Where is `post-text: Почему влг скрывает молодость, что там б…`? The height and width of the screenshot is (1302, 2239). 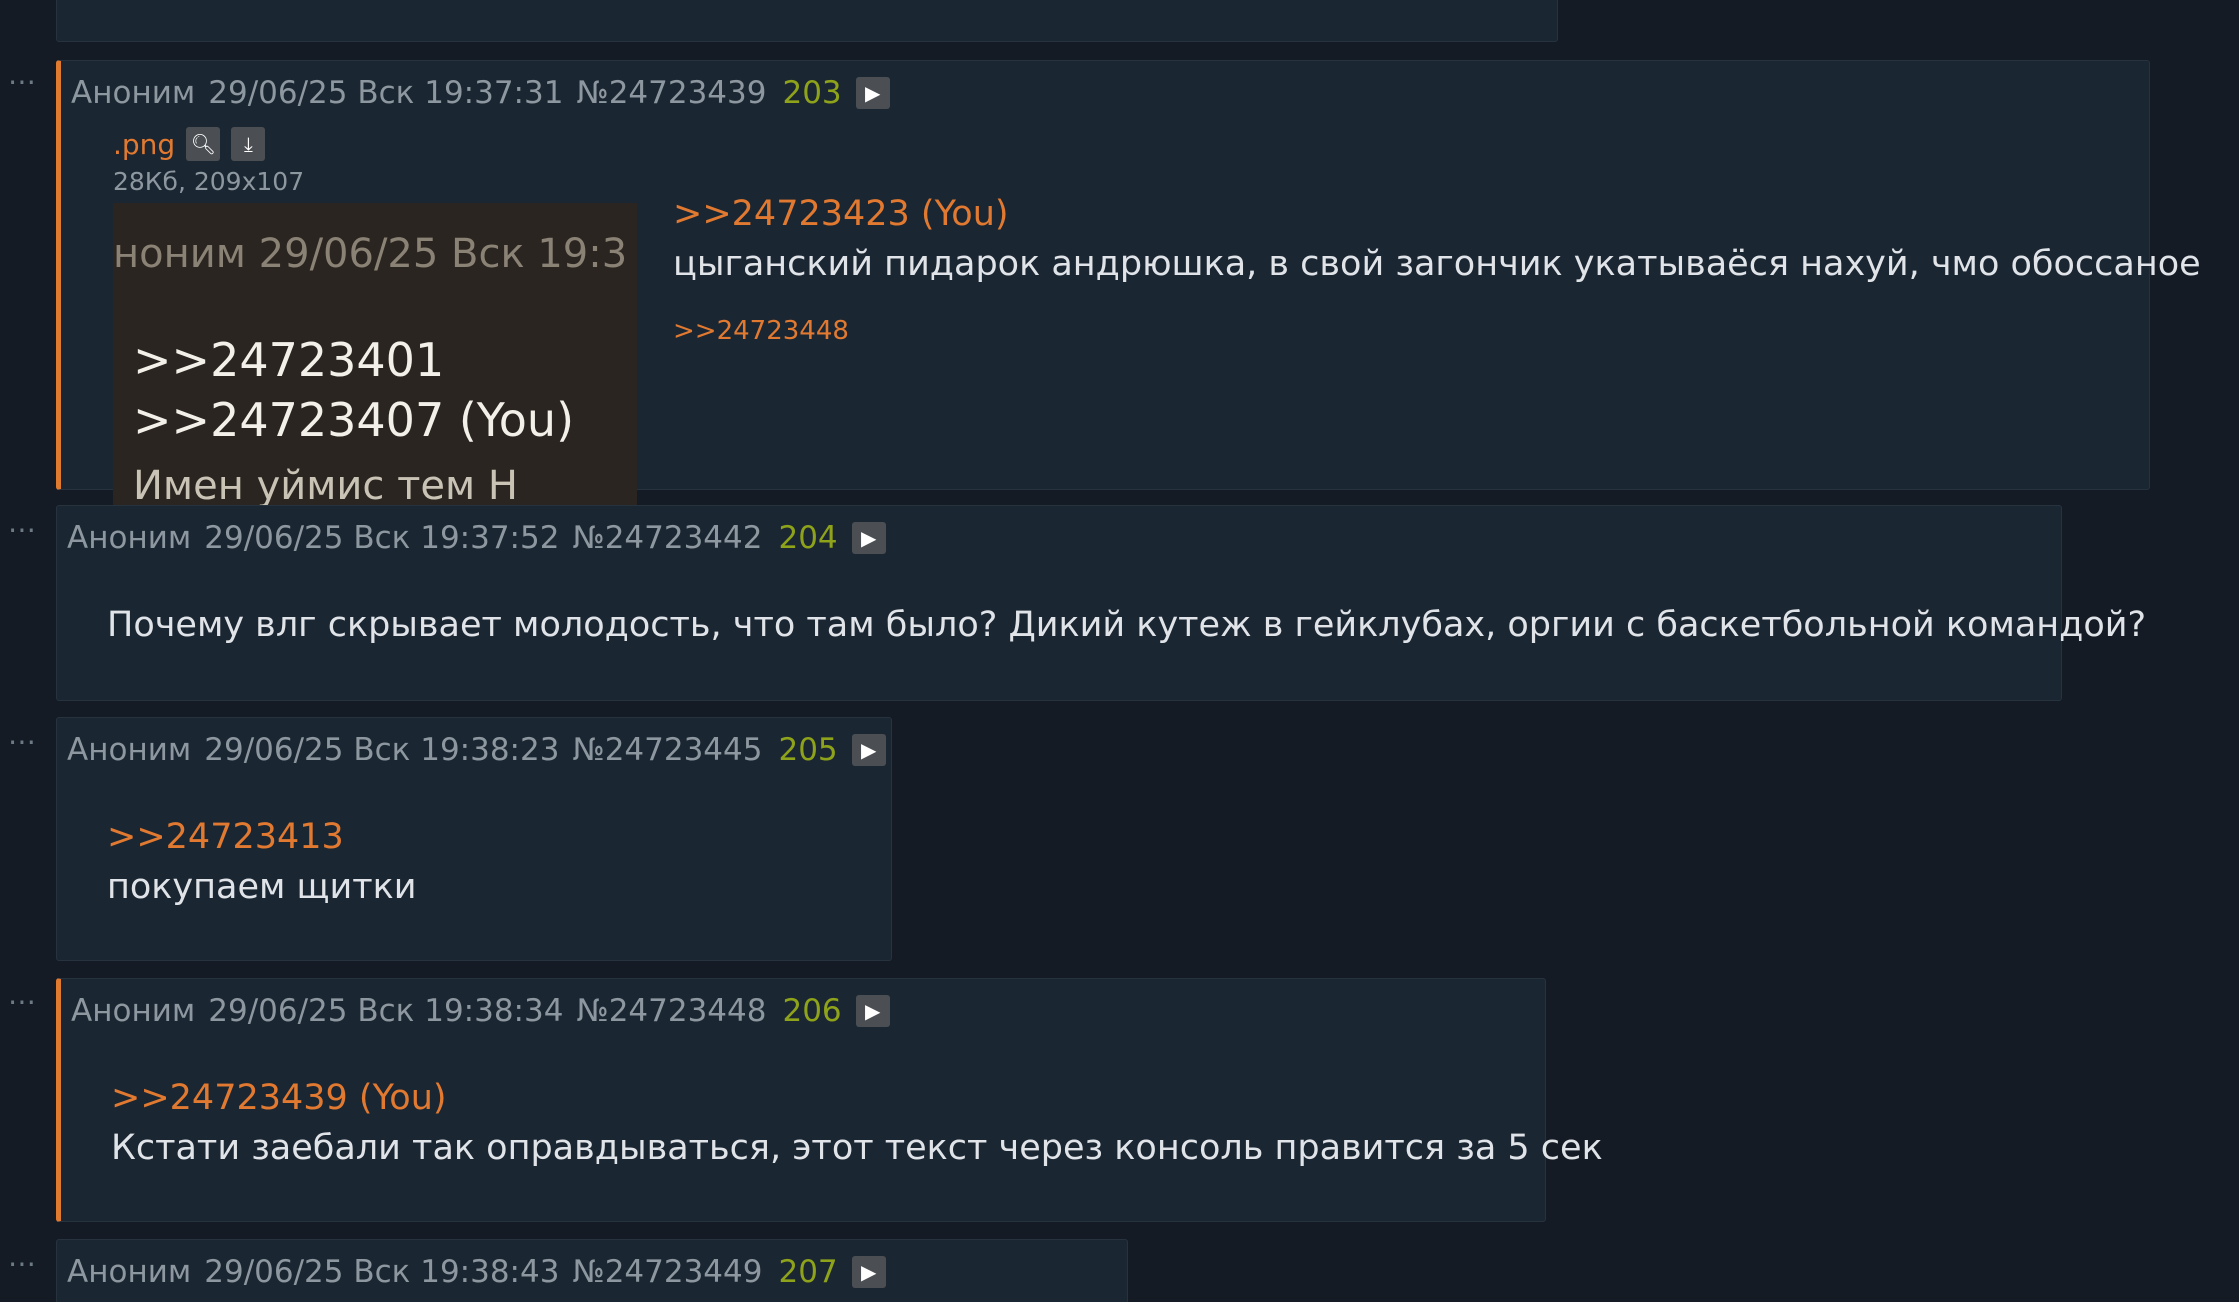 post-text: Почему влг скрывает молодость, что там б… is located at coordinates (1127, 625).